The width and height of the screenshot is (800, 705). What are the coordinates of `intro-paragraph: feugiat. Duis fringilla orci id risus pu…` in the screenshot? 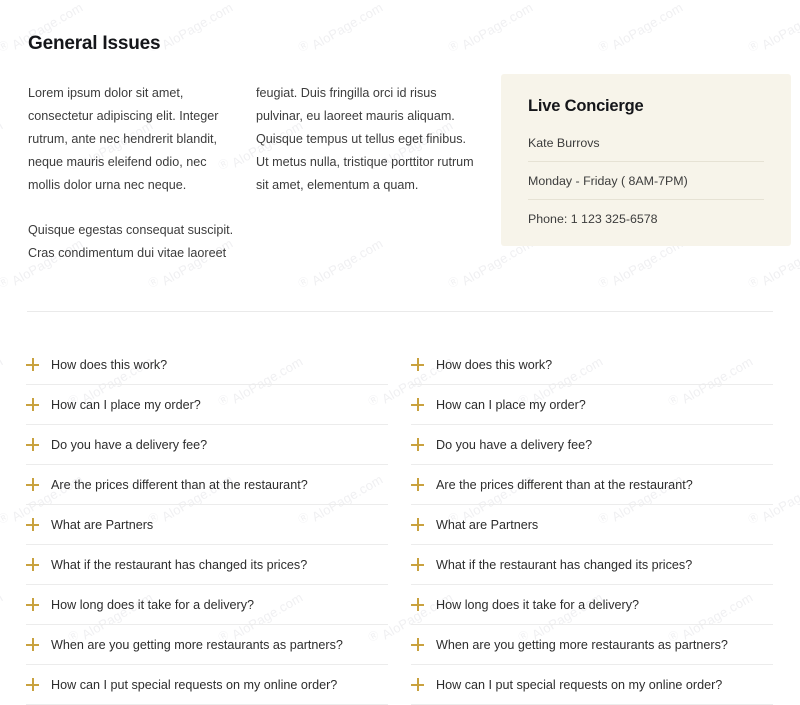 It's located at (365, 139).